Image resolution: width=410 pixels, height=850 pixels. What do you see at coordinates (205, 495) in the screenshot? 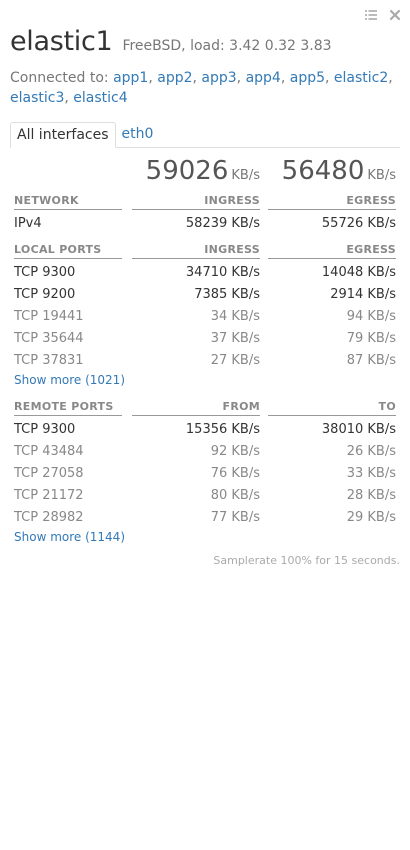
I see `table-row: TCP 21172 80 KB/s 28 KB/s` at bounding box center [205, 495].